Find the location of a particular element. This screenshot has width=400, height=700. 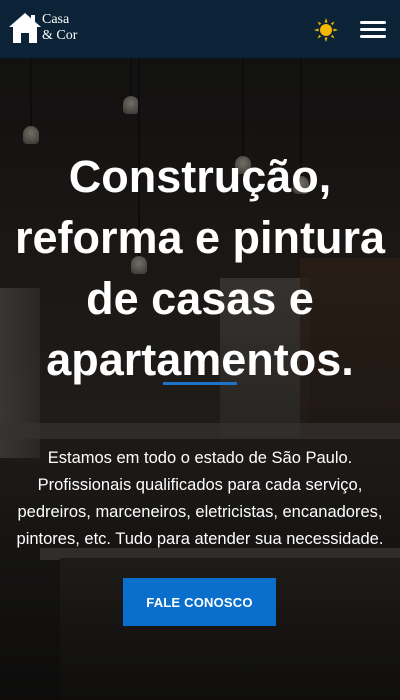

house-logo-icon is located at coordinates (25, 28).